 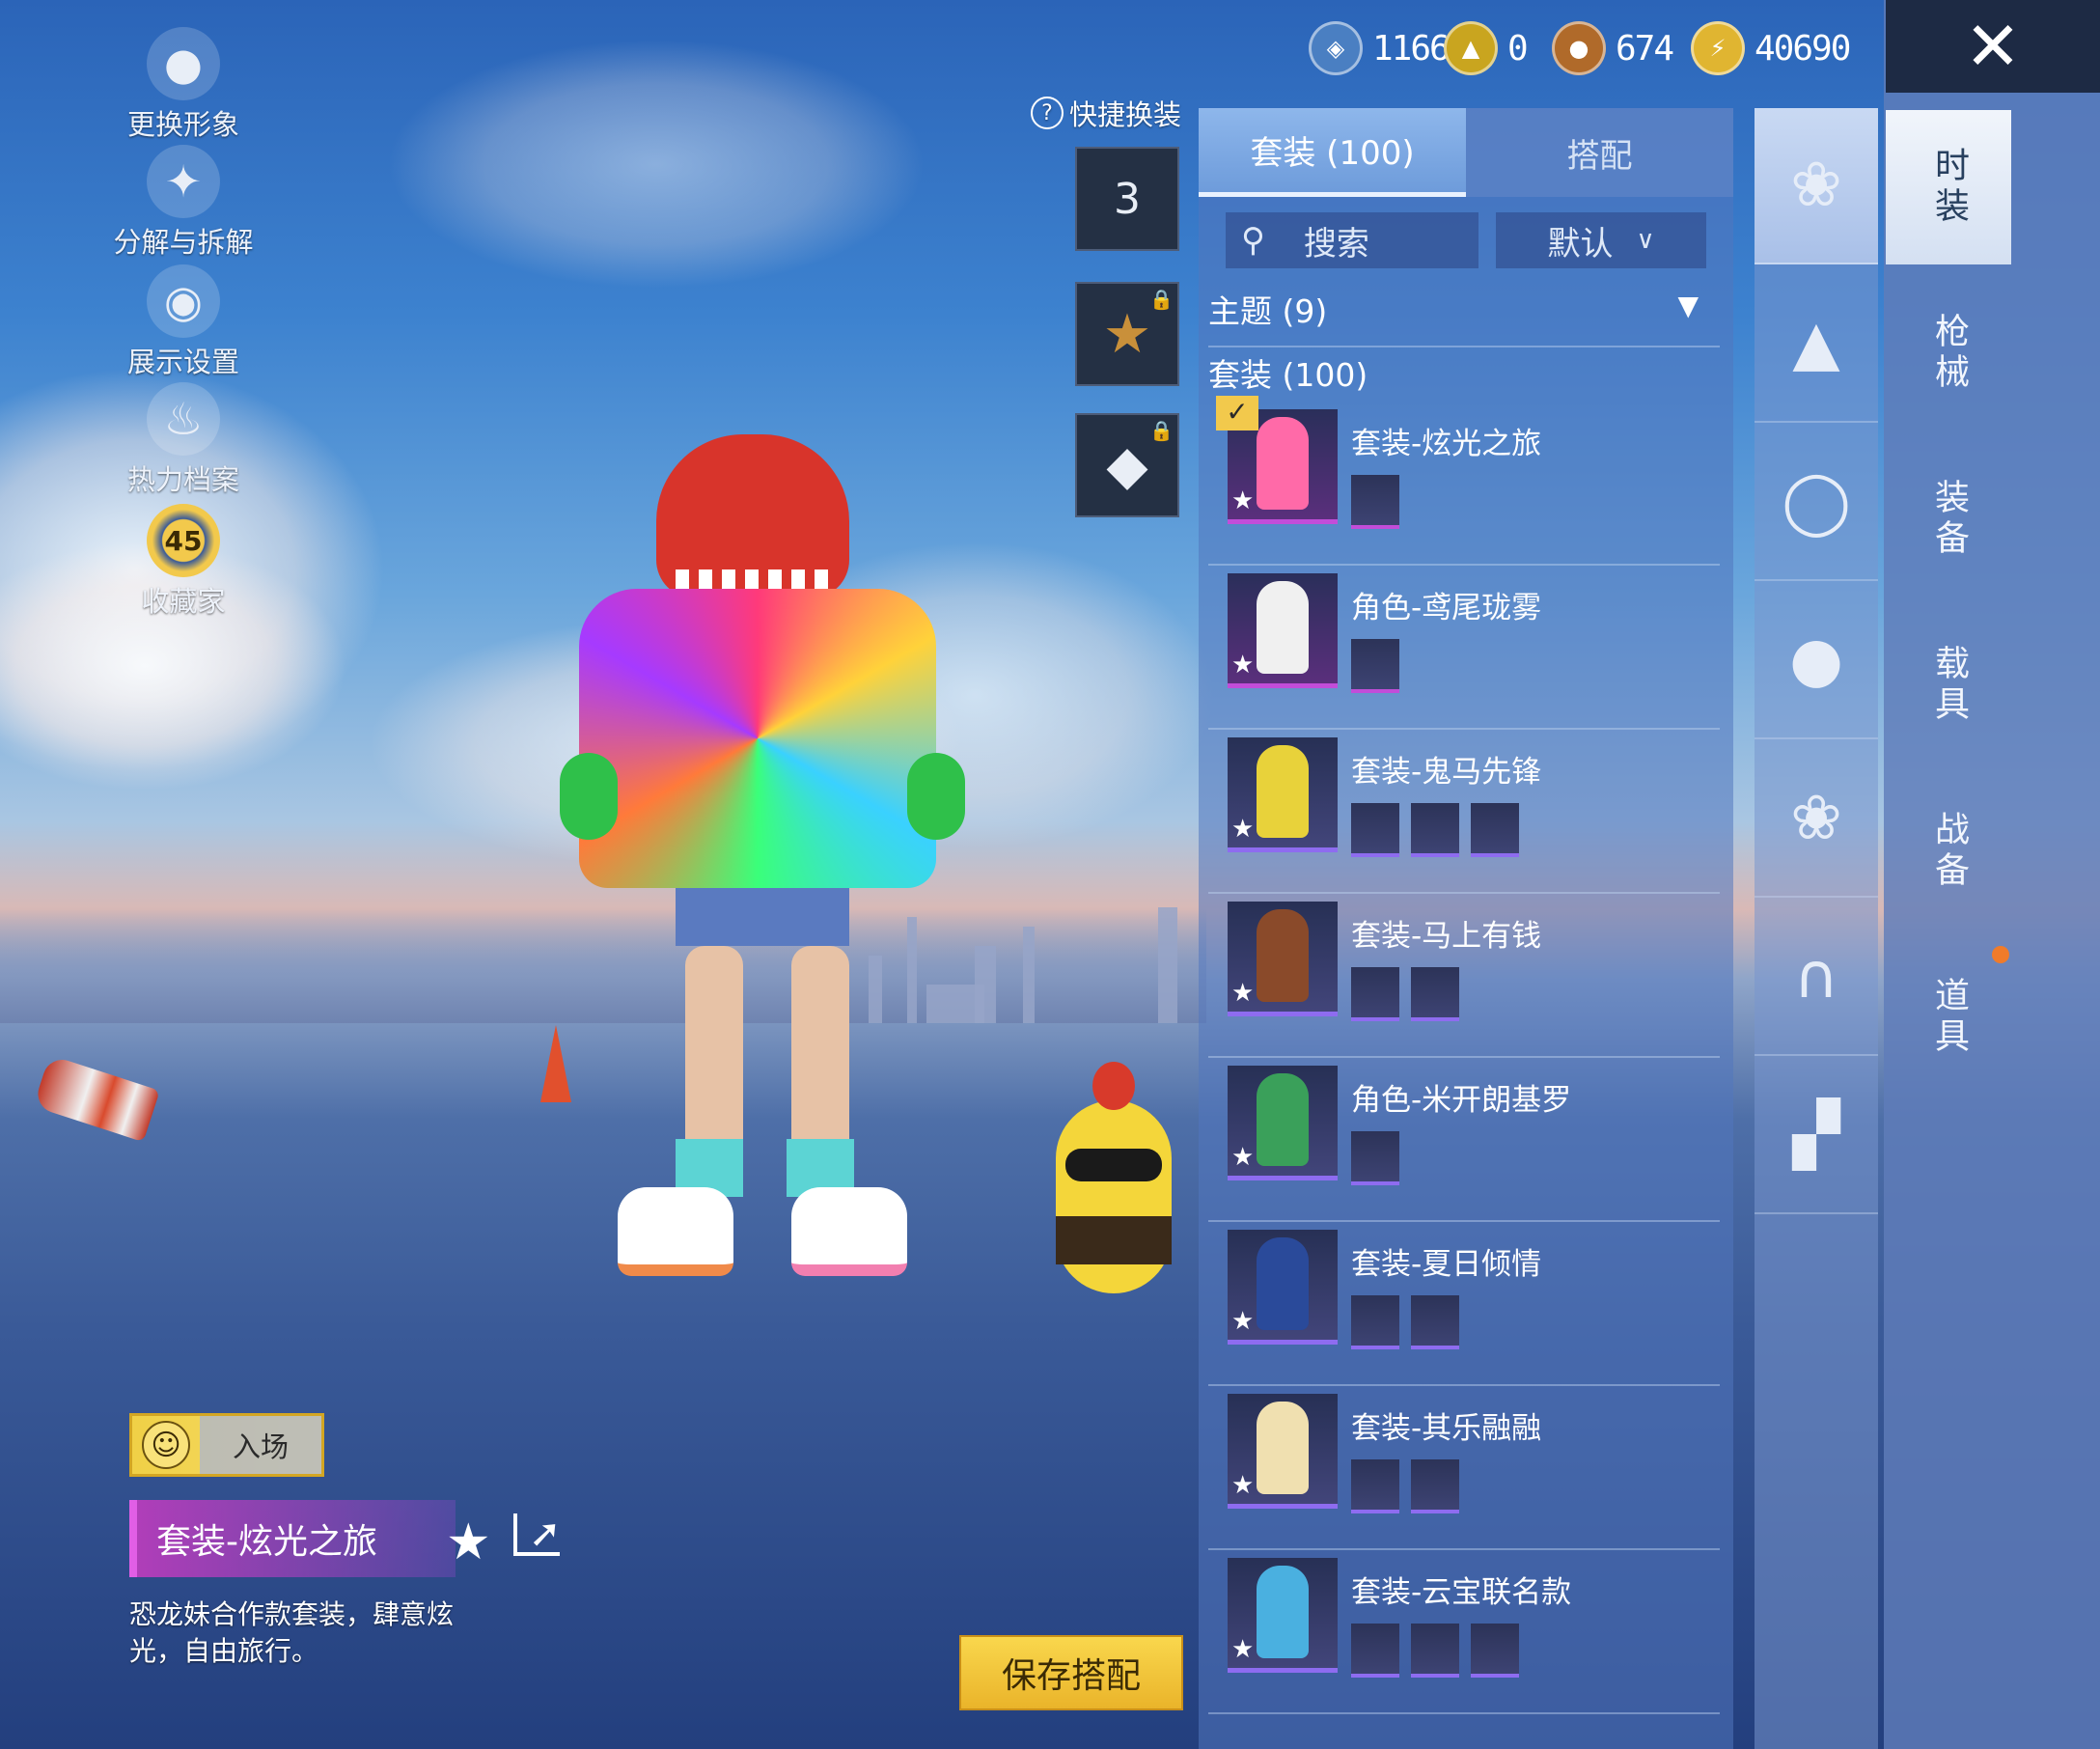 I want to click on entrance-label: 入场, so click(x=260, y=1445).